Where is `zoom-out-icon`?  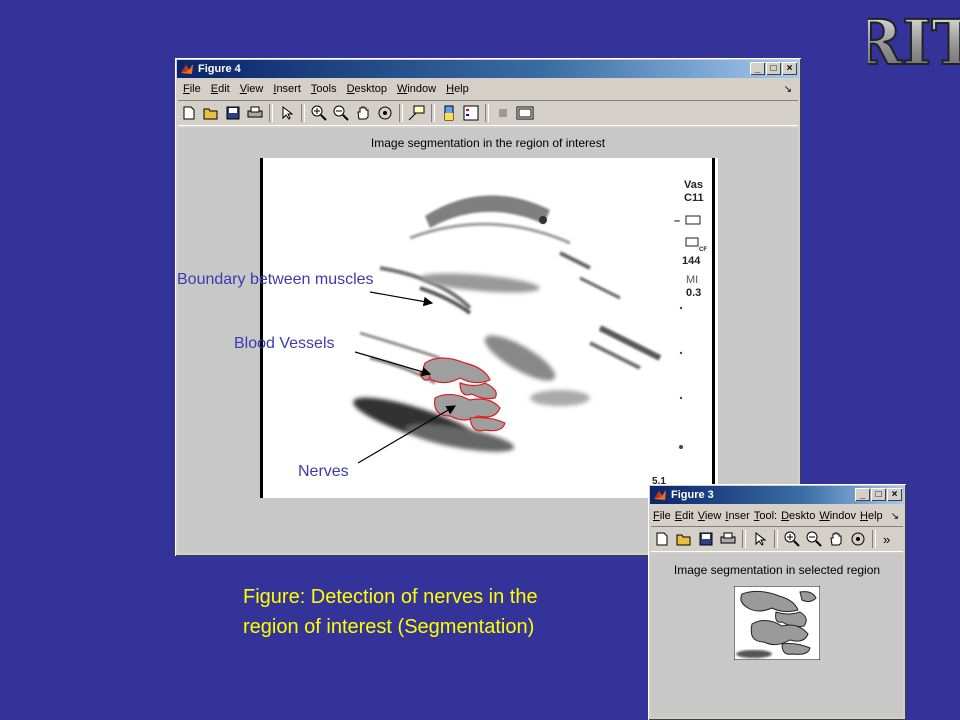
zoom-out-icon is located at coordinates (814, 539).